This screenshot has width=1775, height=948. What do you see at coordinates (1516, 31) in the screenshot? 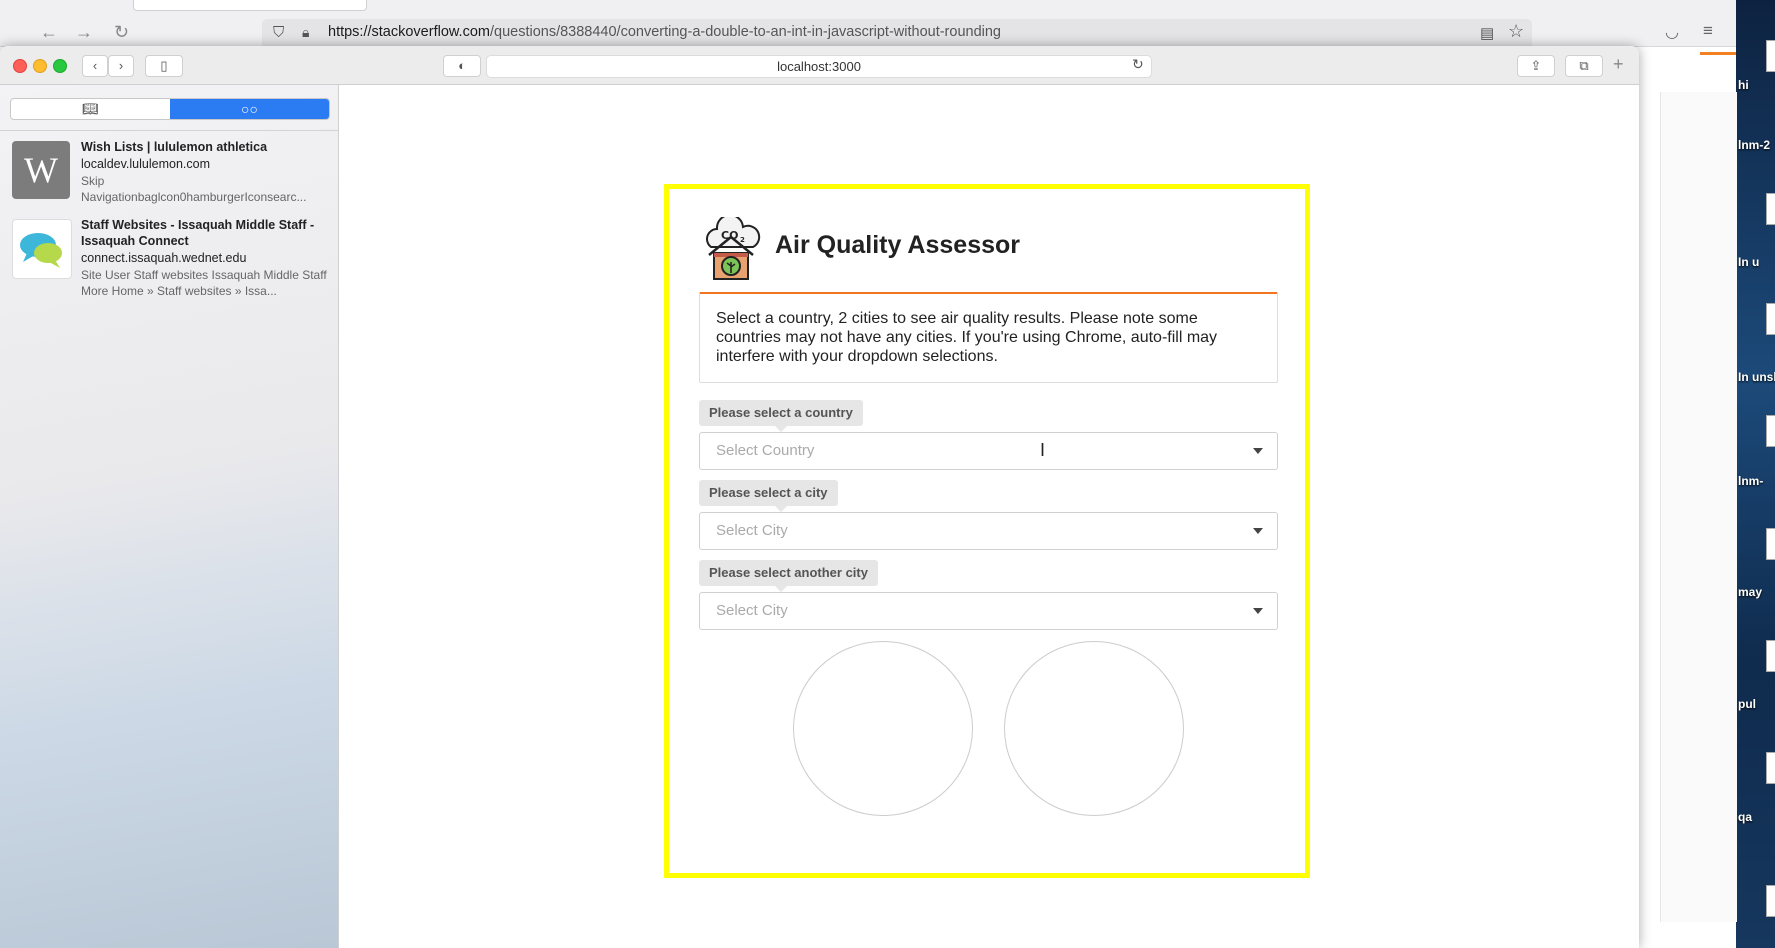
I see `bookmark-star-icon: ☆` at bounding box center [1516, 31].